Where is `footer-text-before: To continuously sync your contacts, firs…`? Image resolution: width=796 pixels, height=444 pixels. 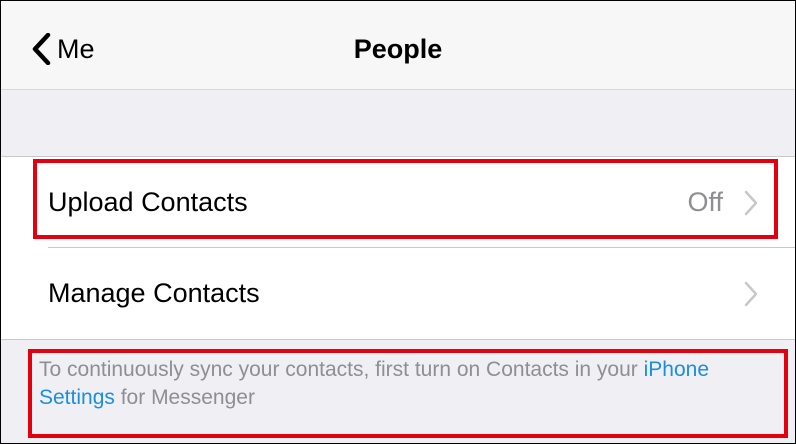
footer-text-before: To continuously sync your contacts, firs… is located at coordinates (341, 369).